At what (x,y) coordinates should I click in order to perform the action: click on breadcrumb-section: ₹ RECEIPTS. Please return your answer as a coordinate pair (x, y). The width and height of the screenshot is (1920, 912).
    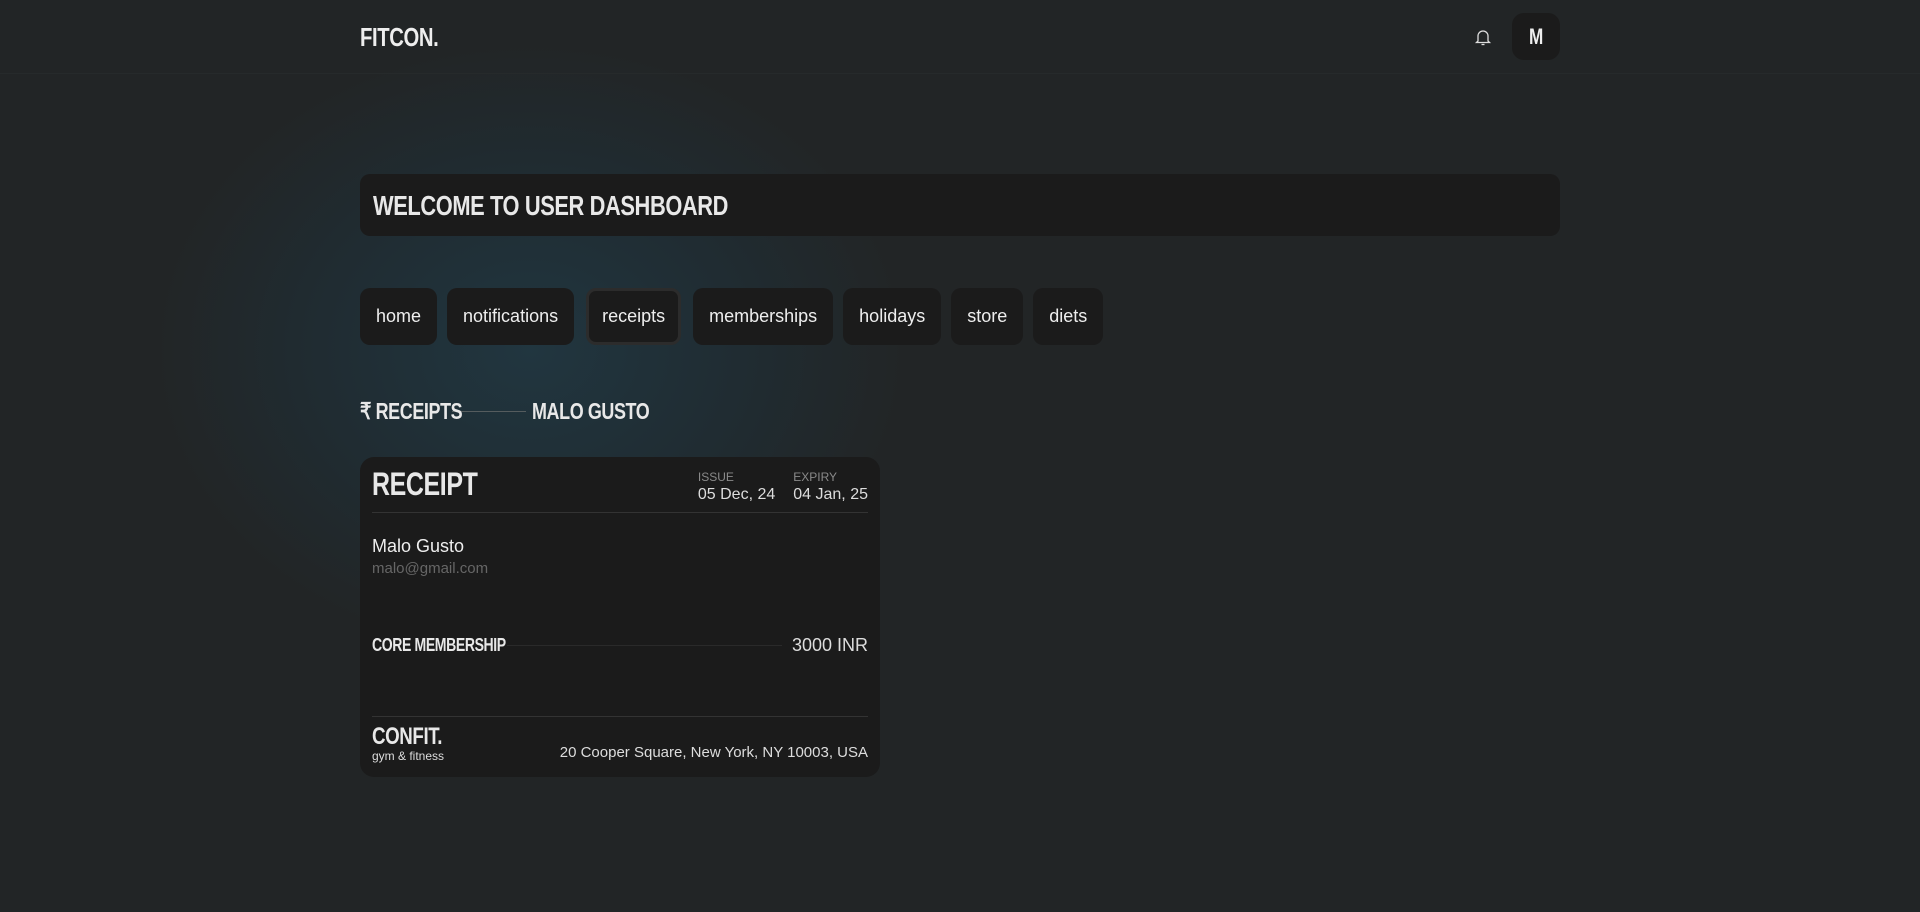
    Looking at the image, I should click on (411, 411).